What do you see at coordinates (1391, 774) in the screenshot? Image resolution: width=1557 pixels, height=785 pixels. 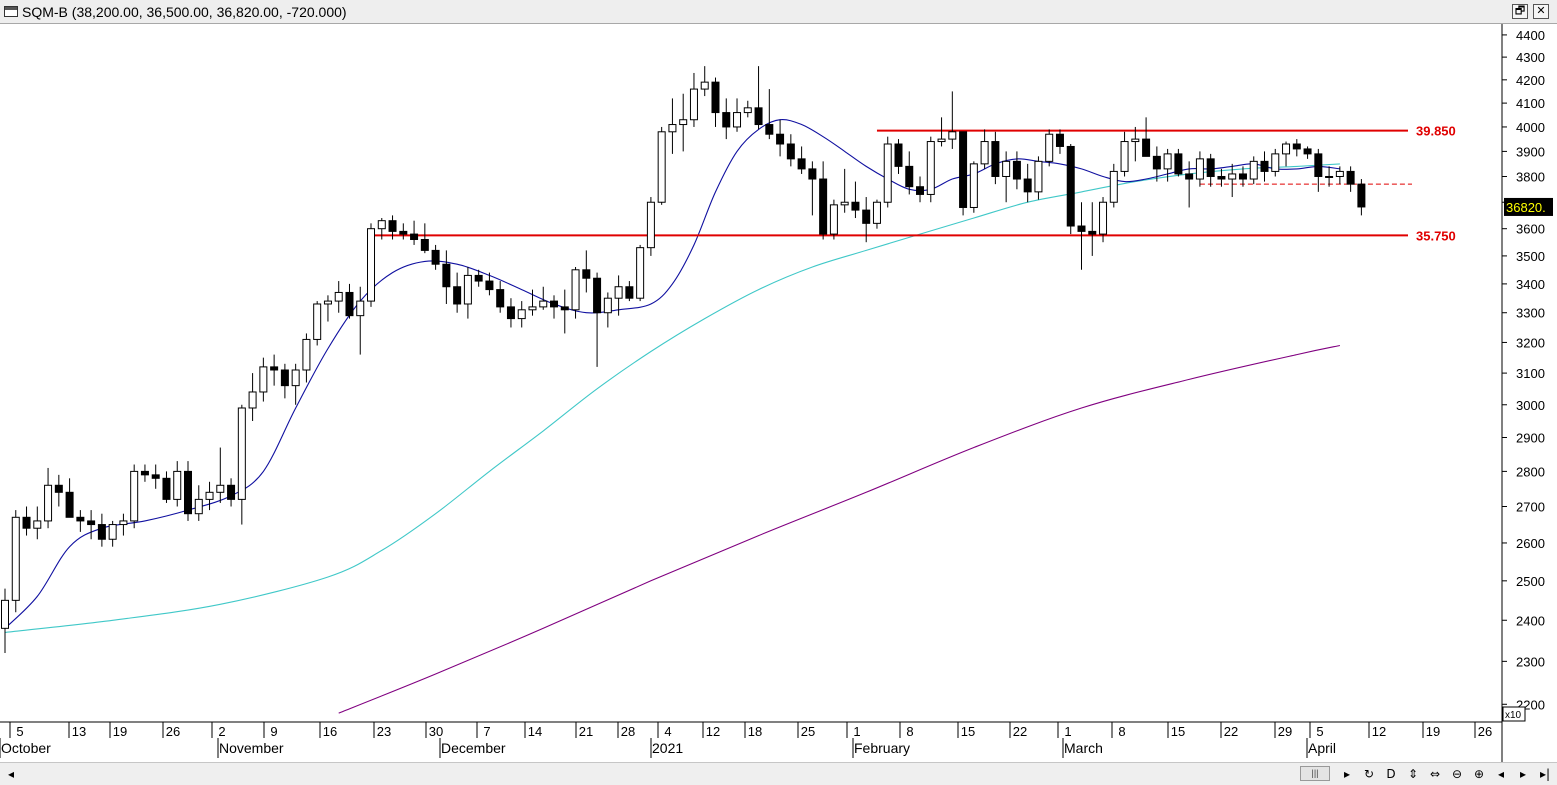 I see `date-mode-icon: D` at bounding box center [1391, 774].